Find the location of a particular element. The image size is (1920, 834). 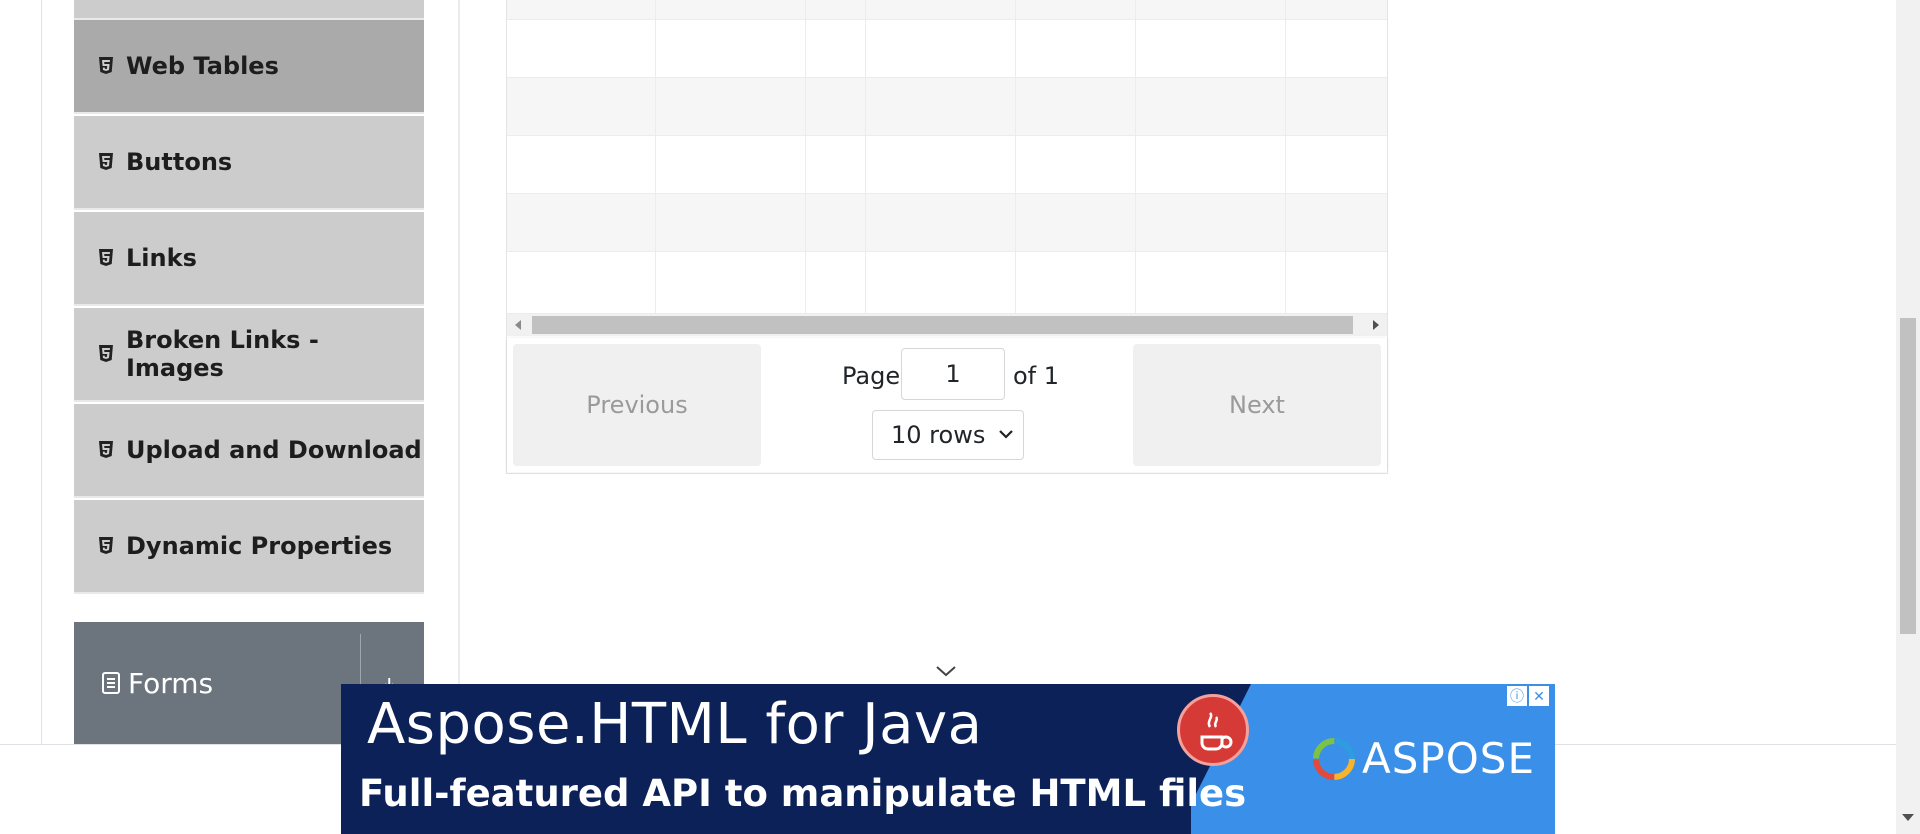

sidebar-item-upload-download: Upload and Download is located at coordinates (249, 451).